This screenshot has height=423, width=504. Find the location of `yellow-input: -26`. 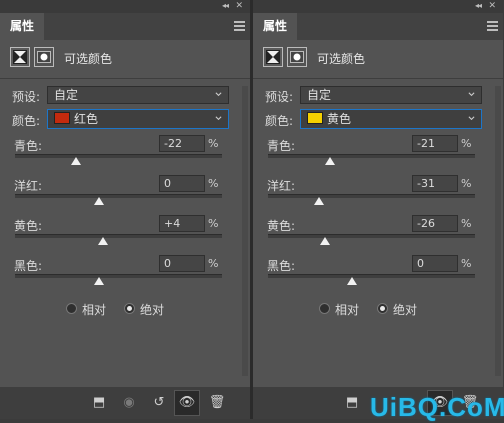

yellow-input: -26 is located at coordinates (435, 223).